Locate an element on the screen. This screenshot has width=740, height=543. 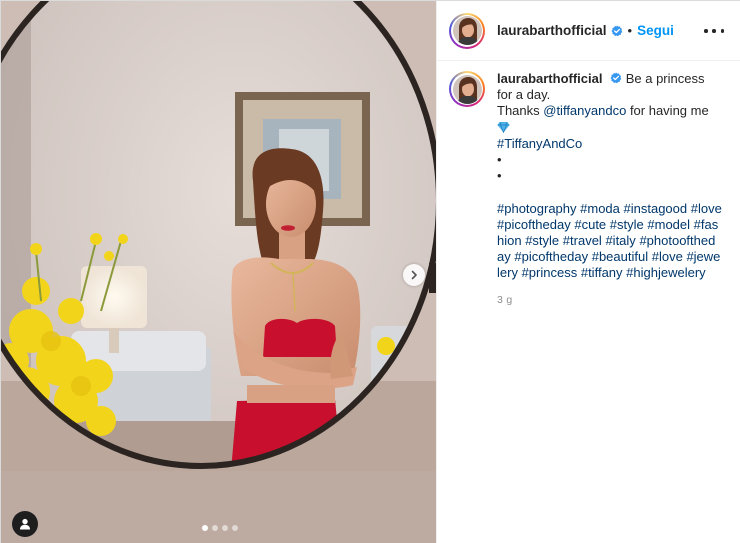
user-tag-icon is located at coordinates (25, 524).